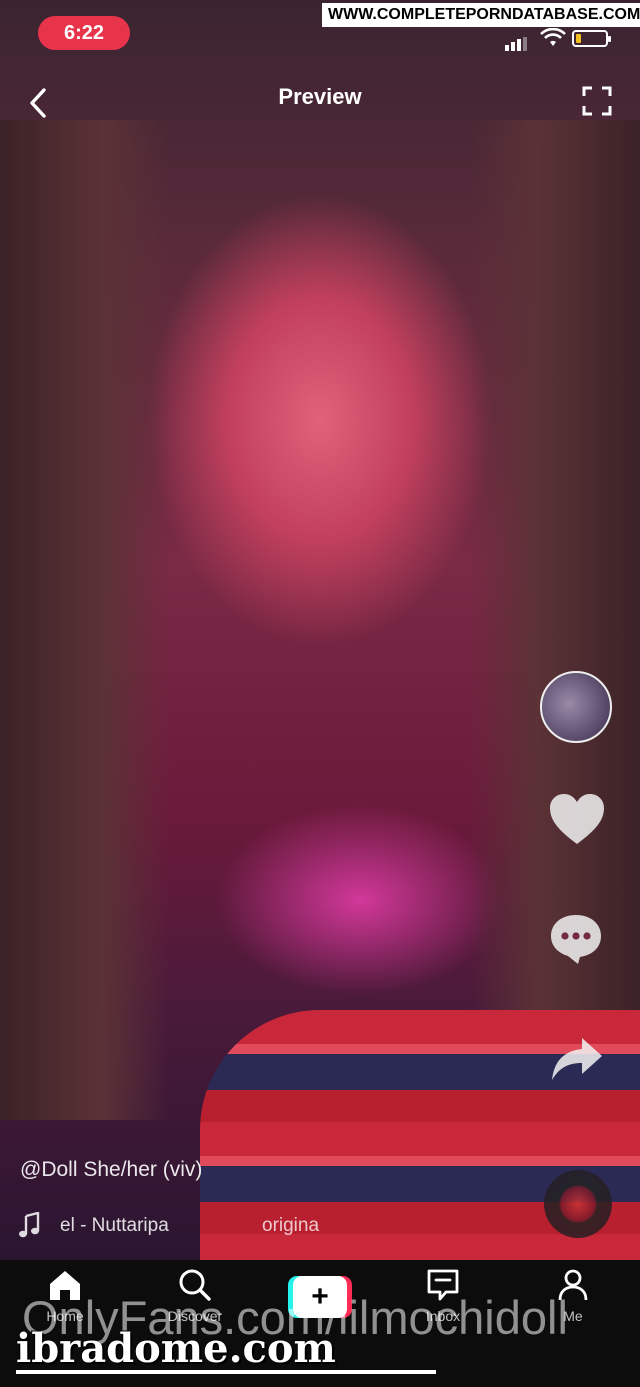 The height and width of the screenshot is (1387, 640). What do you see at coordinates (576, 707) in the screenshot?
I see `creator-avatar` at bounding box center [576, 707].